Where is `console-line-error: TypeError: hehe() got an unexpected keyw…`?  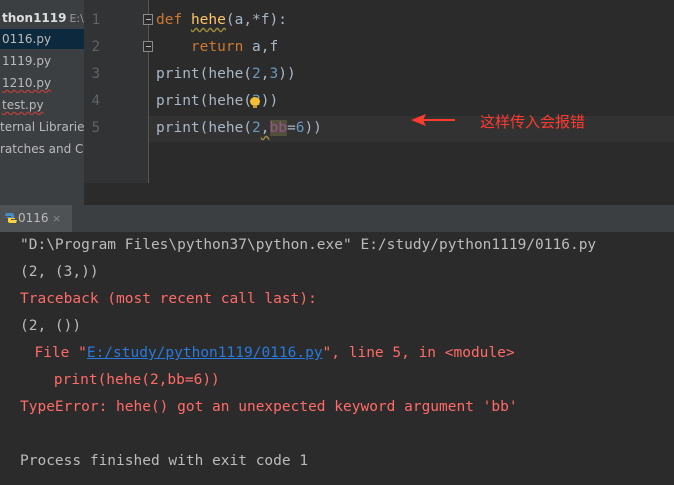
console-line-error: TypeError: hehe() got an unexpected keyw… is located at coordinates (269, 407).